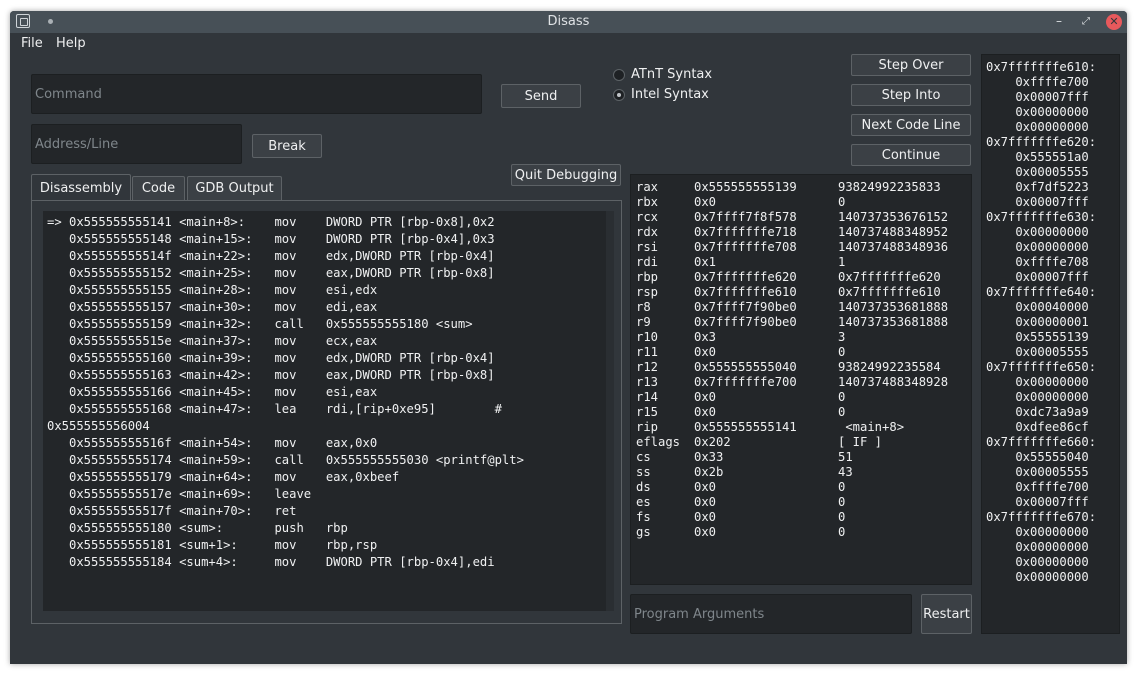 The width and height of the screenshot is (1137, 675). Describe the element at coordinates (946, 614) in the screenshot. I see `restart-button: Restart` at that location.